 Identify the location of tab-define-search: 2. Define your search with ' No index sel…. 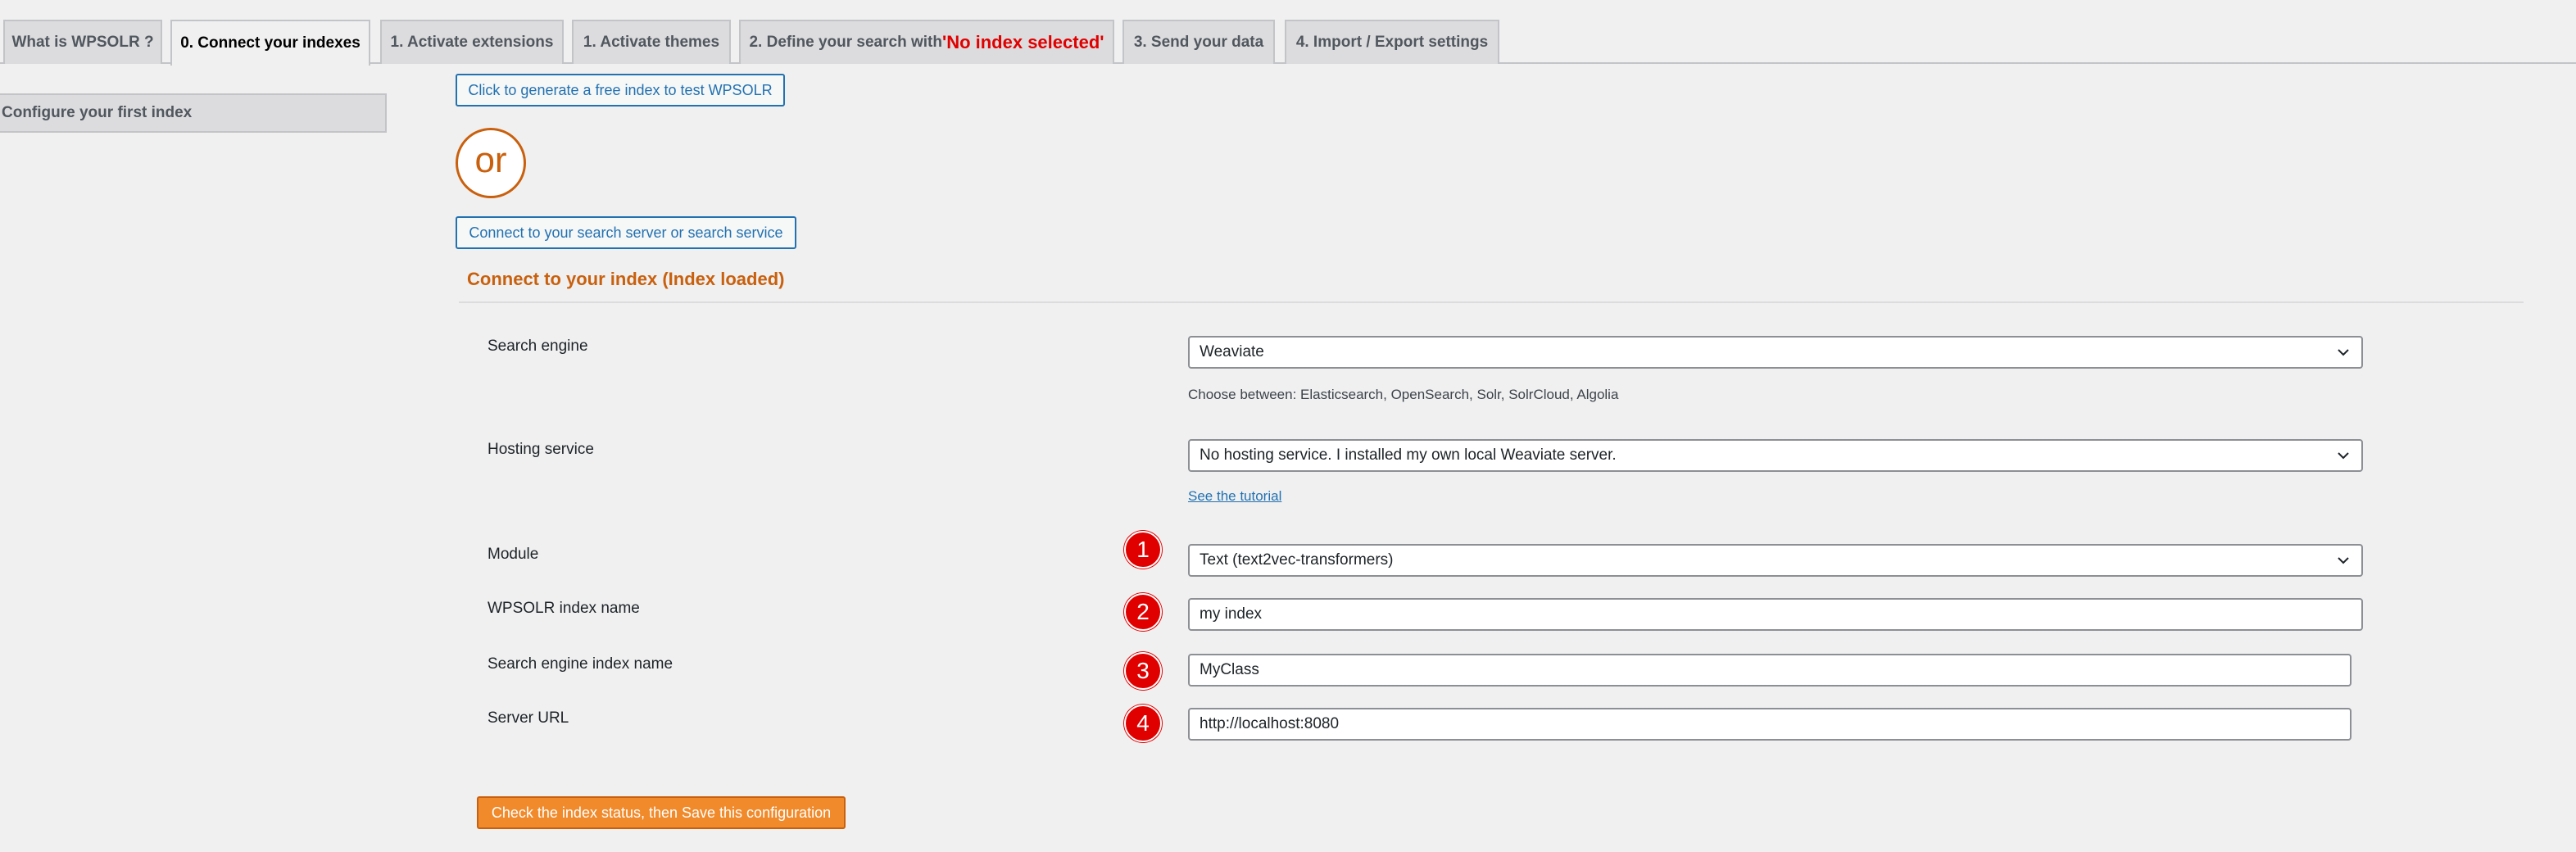
(926, 42).